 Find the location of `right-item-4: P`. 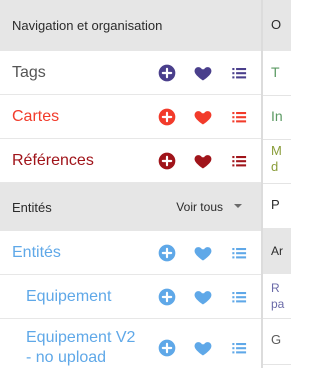

right-item-4: P is located at coordinates (277, 204).